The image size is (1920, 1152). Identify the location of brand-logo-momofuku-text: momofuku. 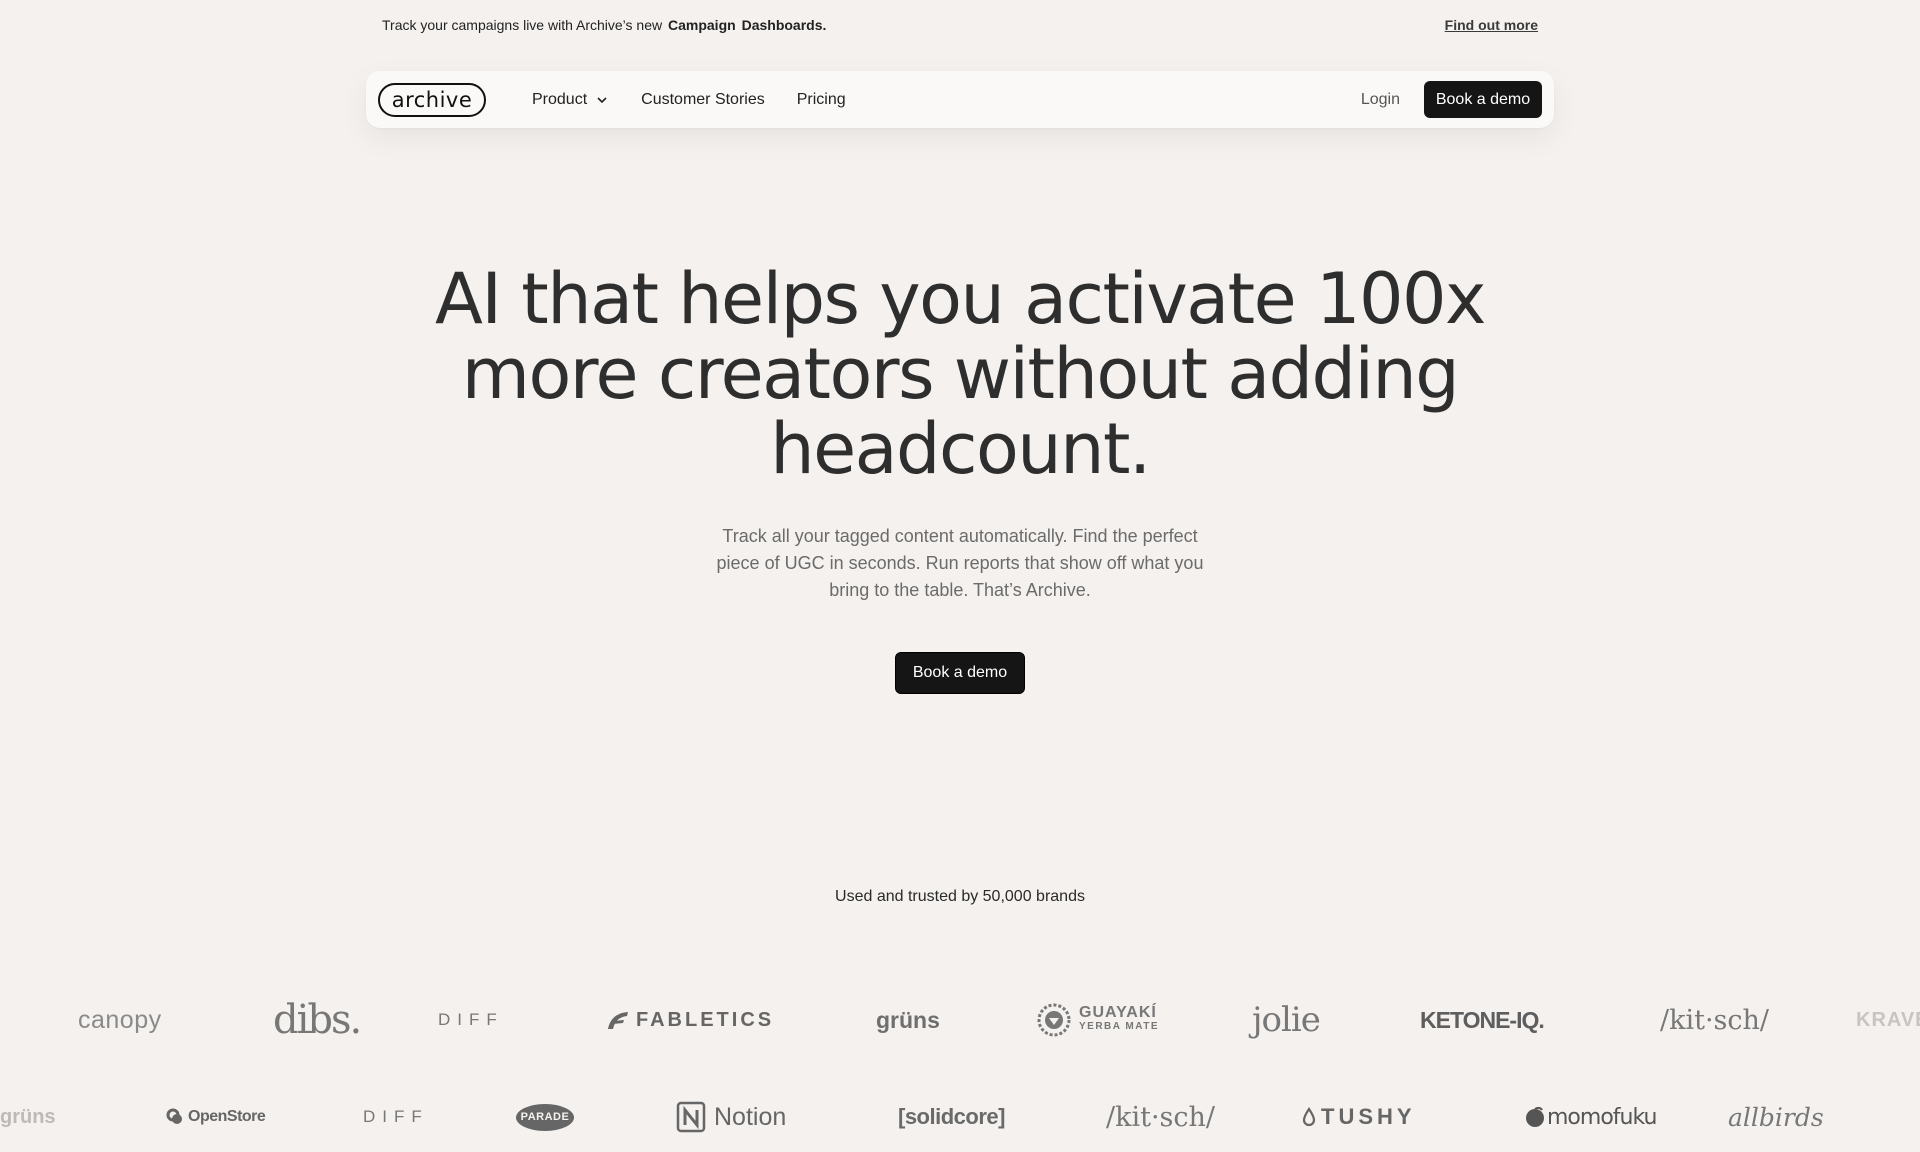
(1602, 1117).